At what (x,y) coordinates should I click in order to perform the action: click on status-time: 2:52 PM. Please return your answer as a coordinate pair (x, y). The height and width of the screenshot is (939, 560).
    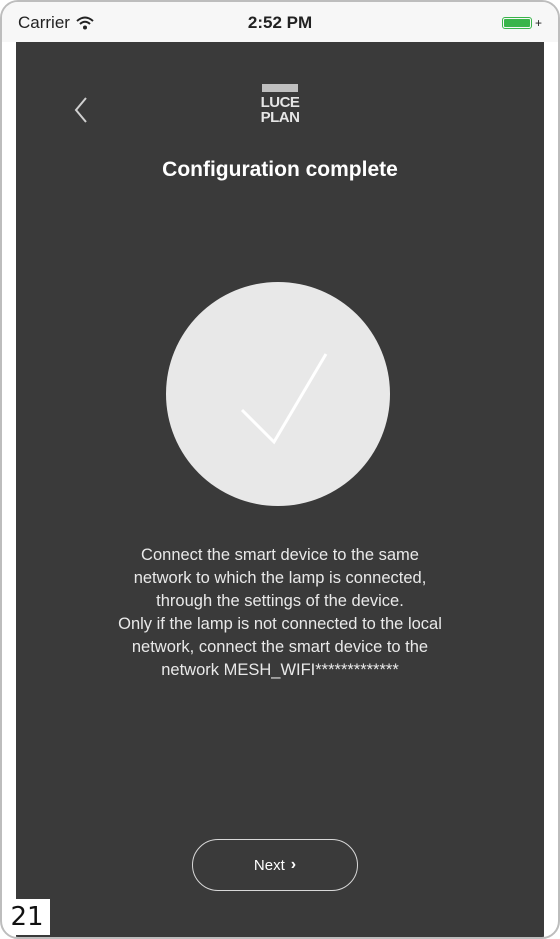
    Looking at the image, I should click on (280, 22).